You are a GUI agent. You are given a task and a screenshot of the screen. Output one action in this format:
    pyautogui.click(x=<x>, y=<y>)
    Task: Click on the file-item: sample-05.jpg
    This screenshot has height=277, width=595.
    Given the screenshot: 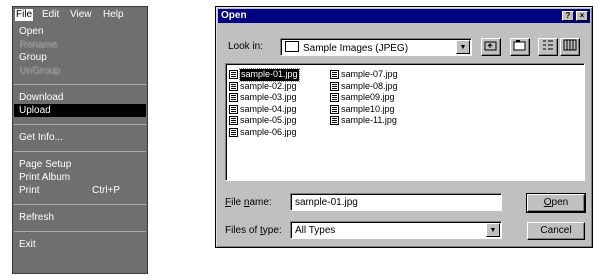 What is the action you would take?
    pyautogui.click(x=264, y=121)
    